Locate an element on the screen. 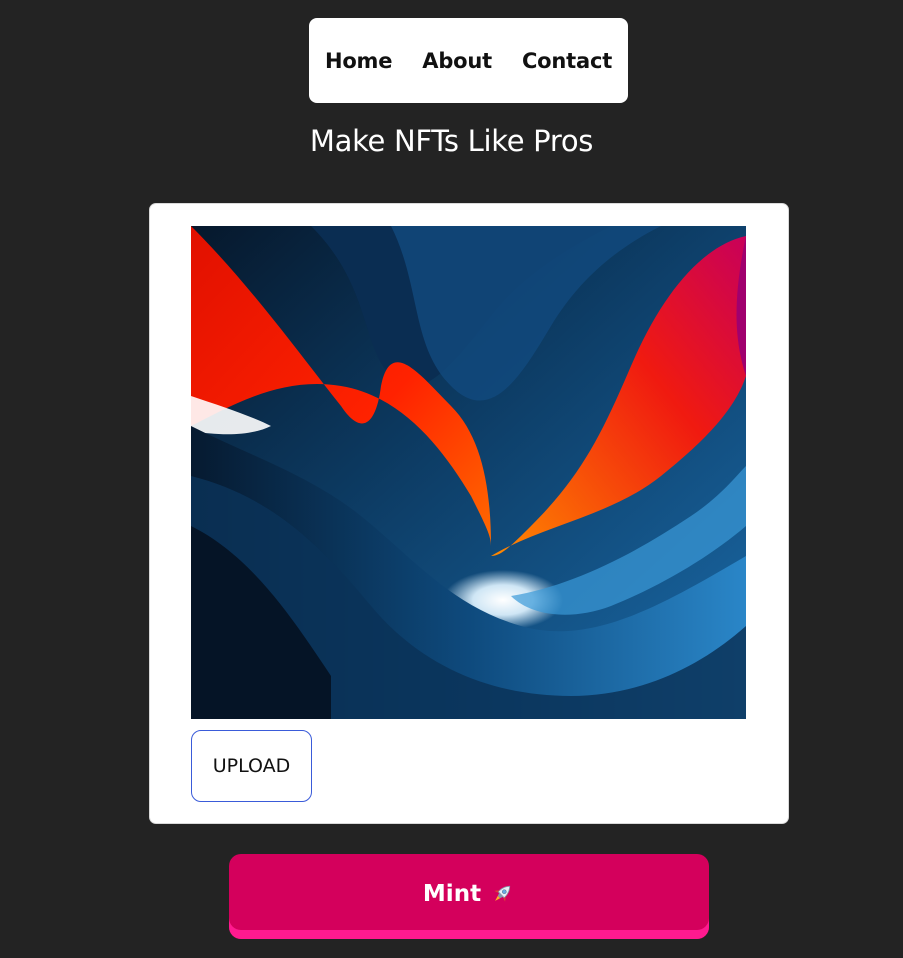 The width and height of the screenshot is (903, 958). nav-contact-link: Contact is located at coordinates (567, 61).